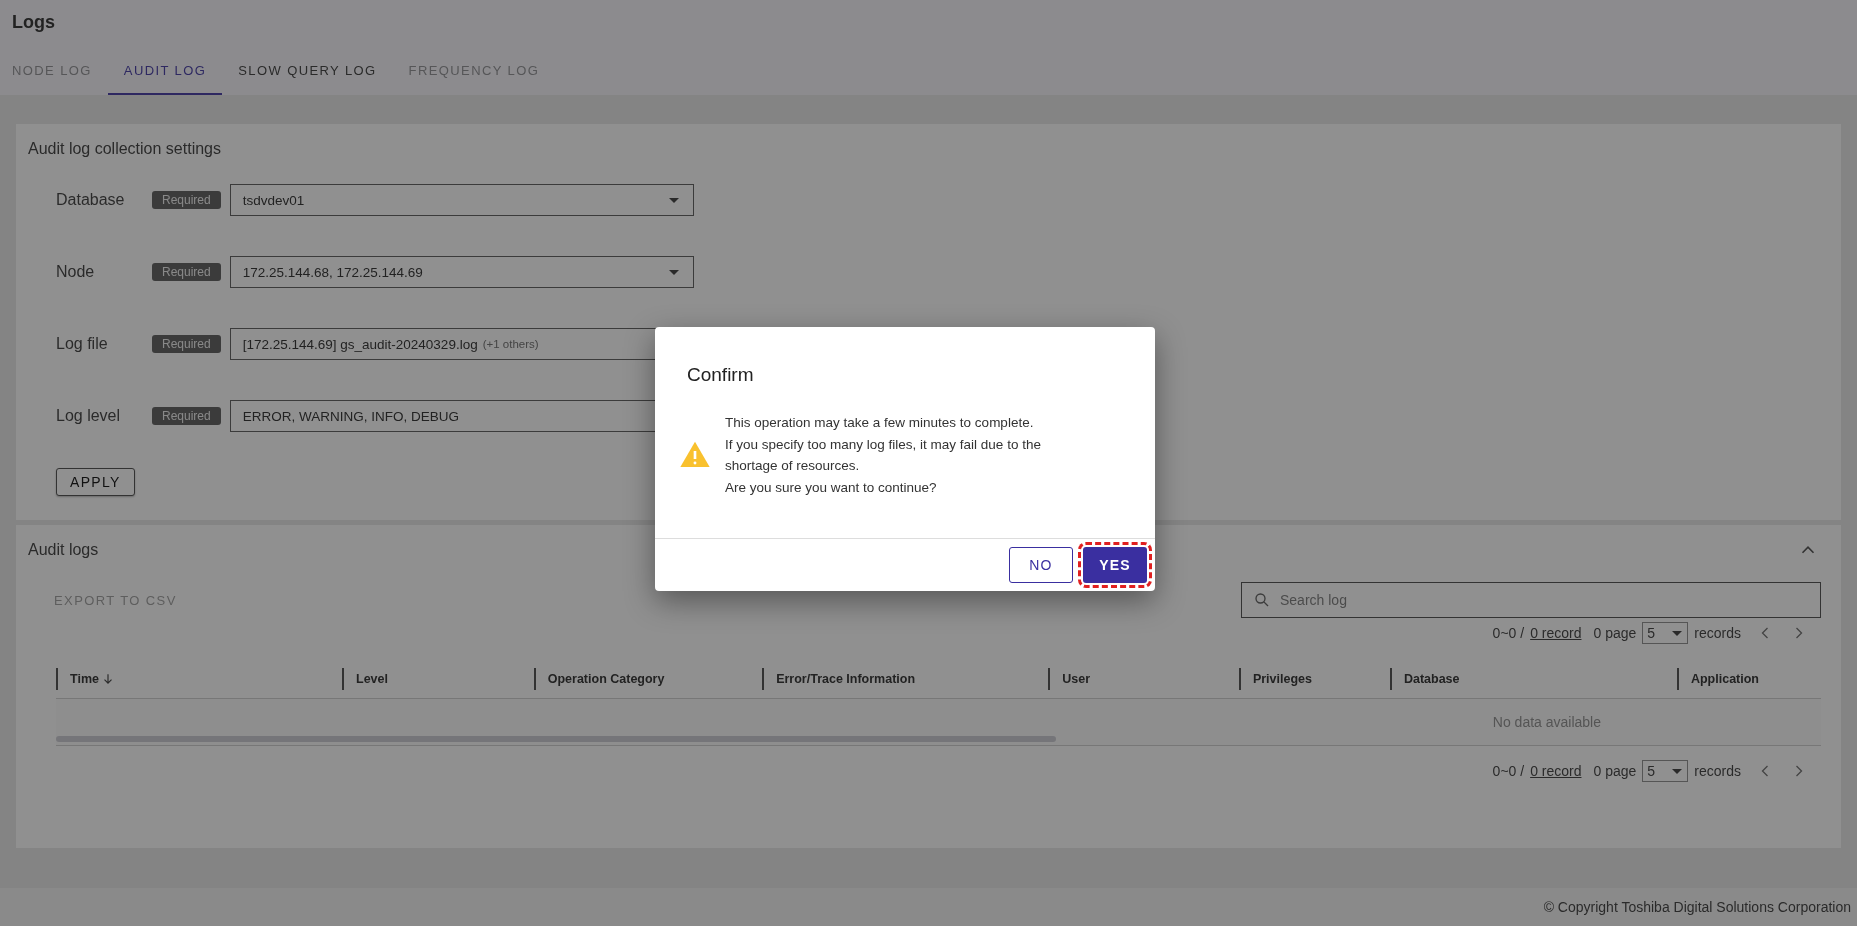 The width and height of the screenshot is (1857, 926). What do you see at coordinates (273, 200) in the screenshot?
I see `field-value: tsdvdev01` at bounding box center [273, 200].